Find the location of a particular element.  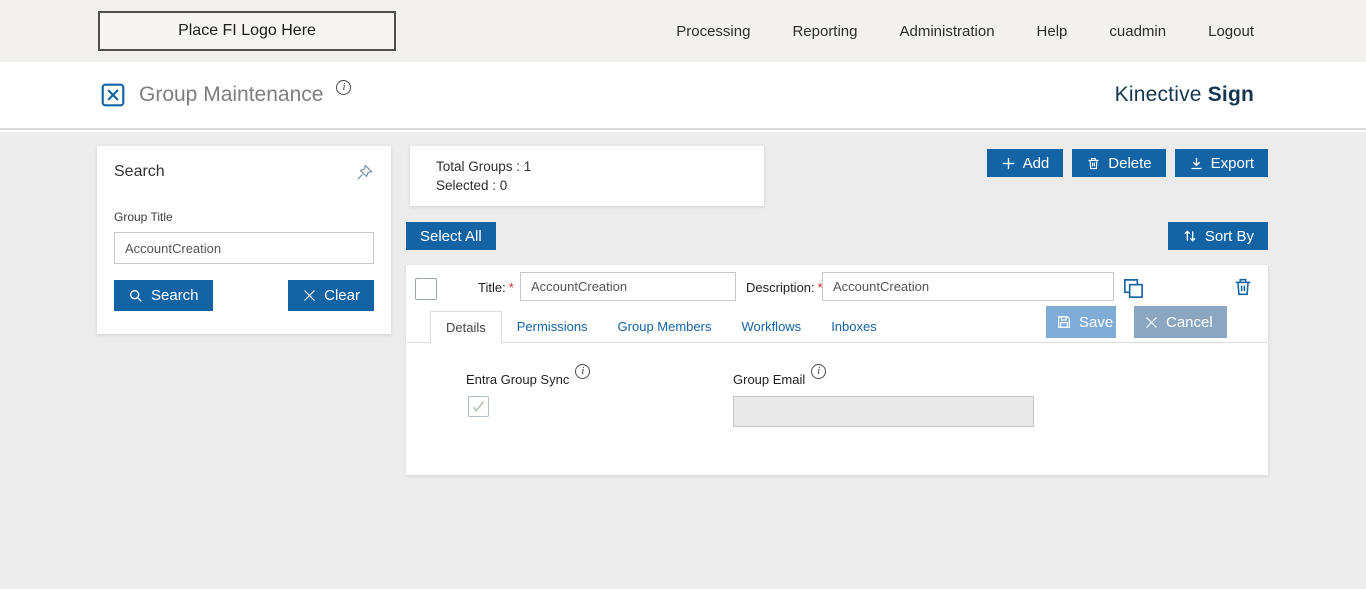

description-input is located at coordinates (968, 286).